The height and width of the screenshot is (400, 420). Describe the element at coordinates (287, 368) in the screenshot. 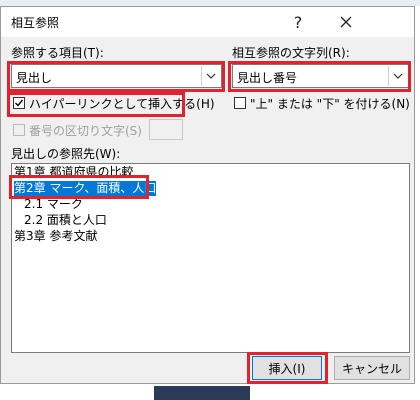

I see `highlight-insert-button` at that location.